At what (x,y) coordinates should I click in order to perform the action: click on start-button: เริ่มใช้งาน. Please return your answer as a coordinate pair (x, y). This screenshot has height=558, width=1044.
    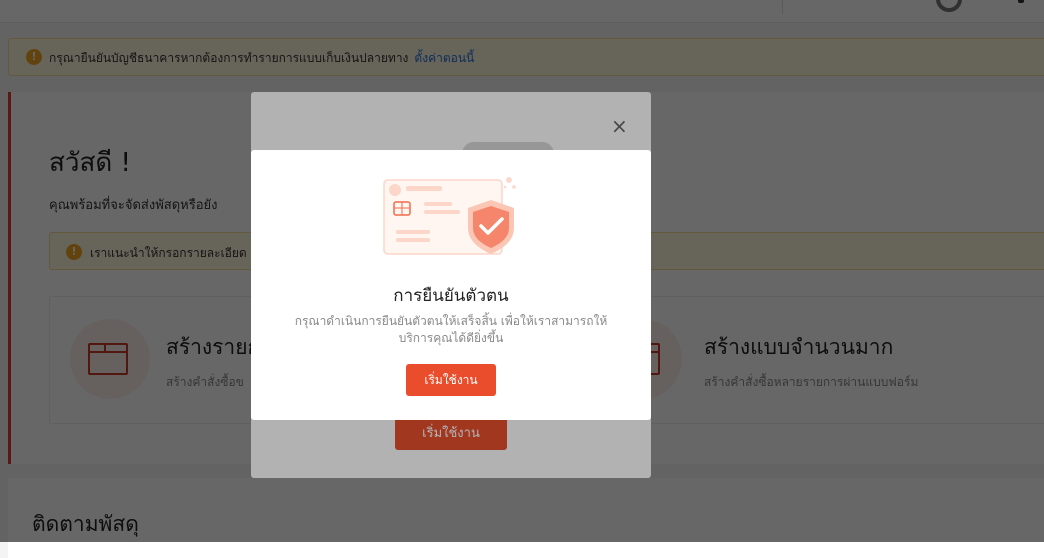
    Looking at the image, I should click on (451, 380).